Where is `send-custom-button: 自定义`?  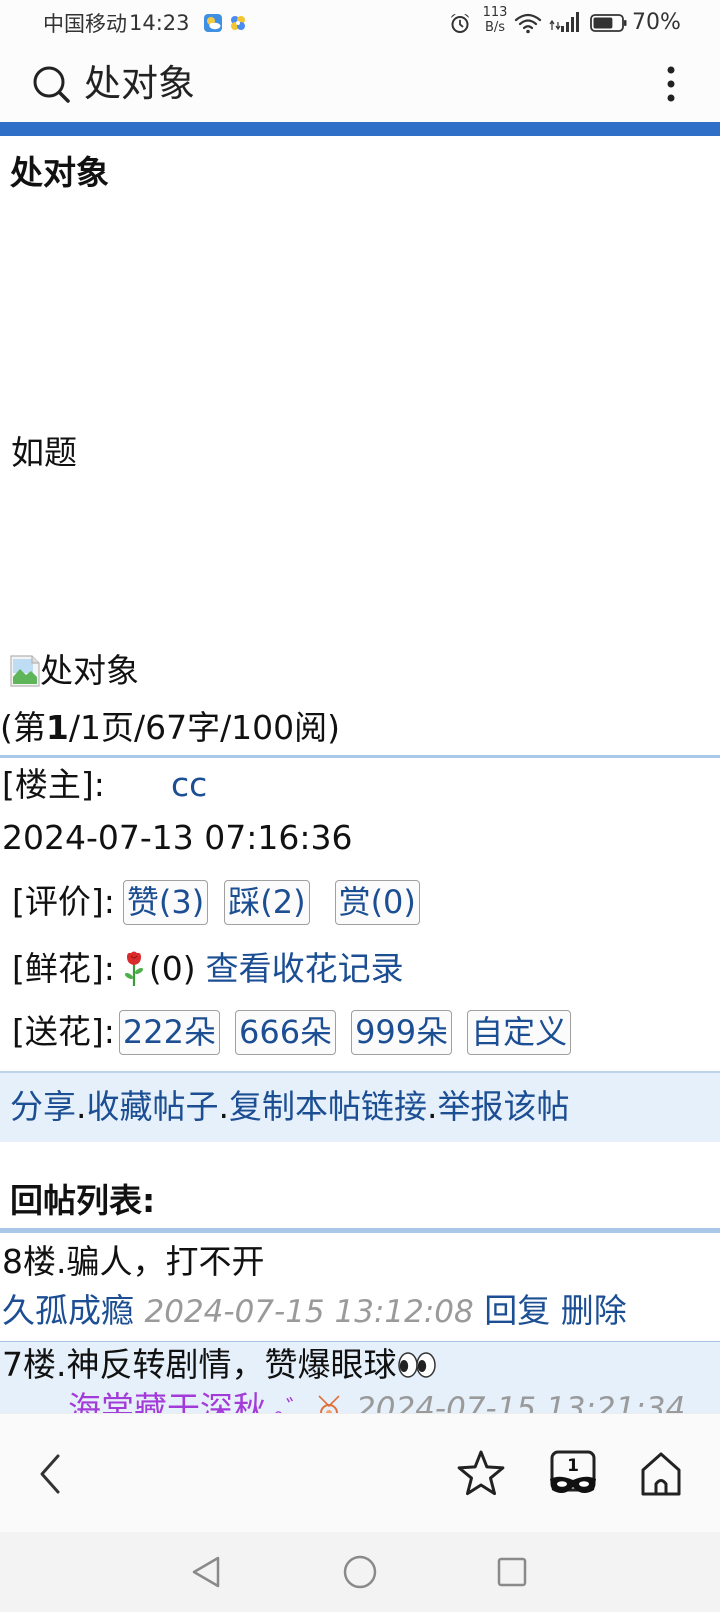
send-custom-button: 自定义 is located at coordinates (519, 1032).